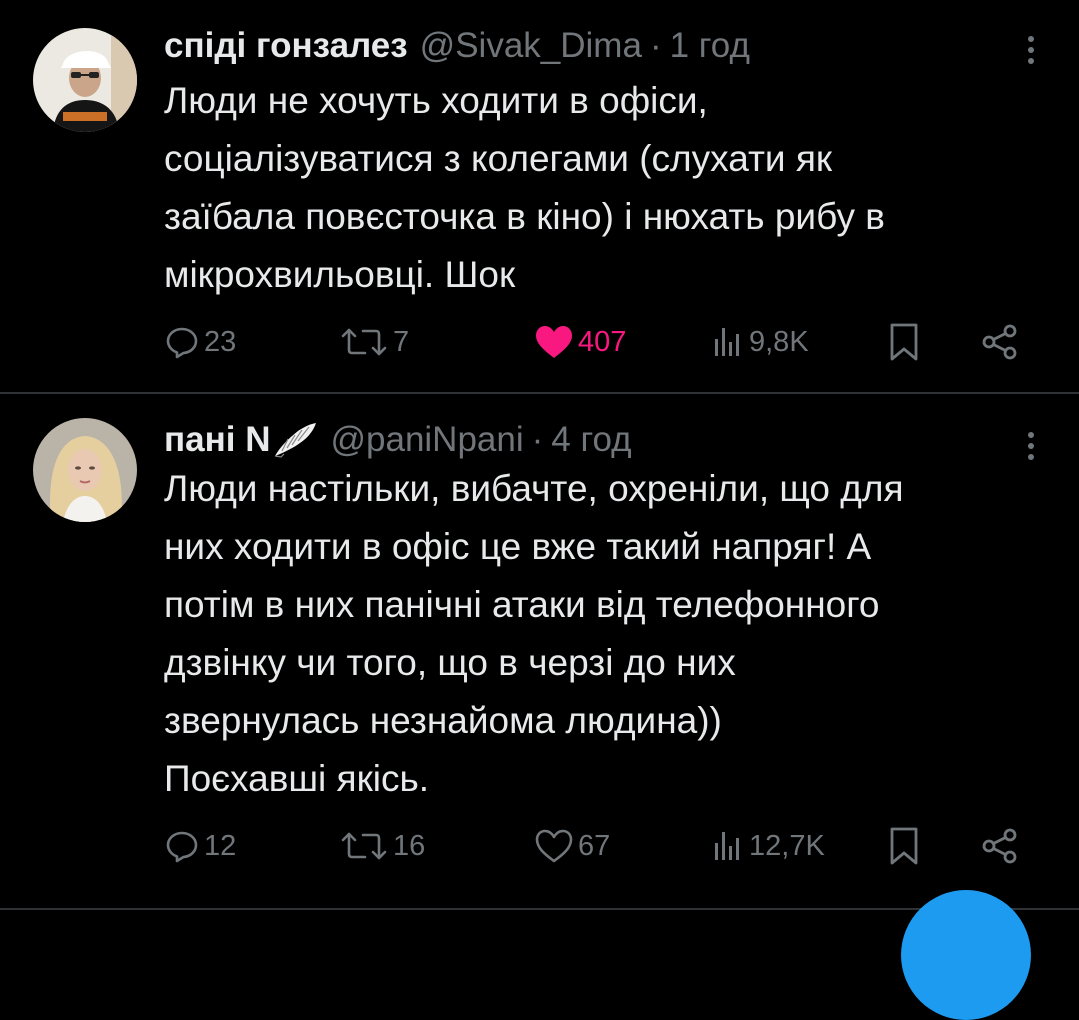 This screenshot has width=1079, height=1020. Describe the element at coordinates (220, 341) in the screenshot. I see `reply-count: 23` at that location.